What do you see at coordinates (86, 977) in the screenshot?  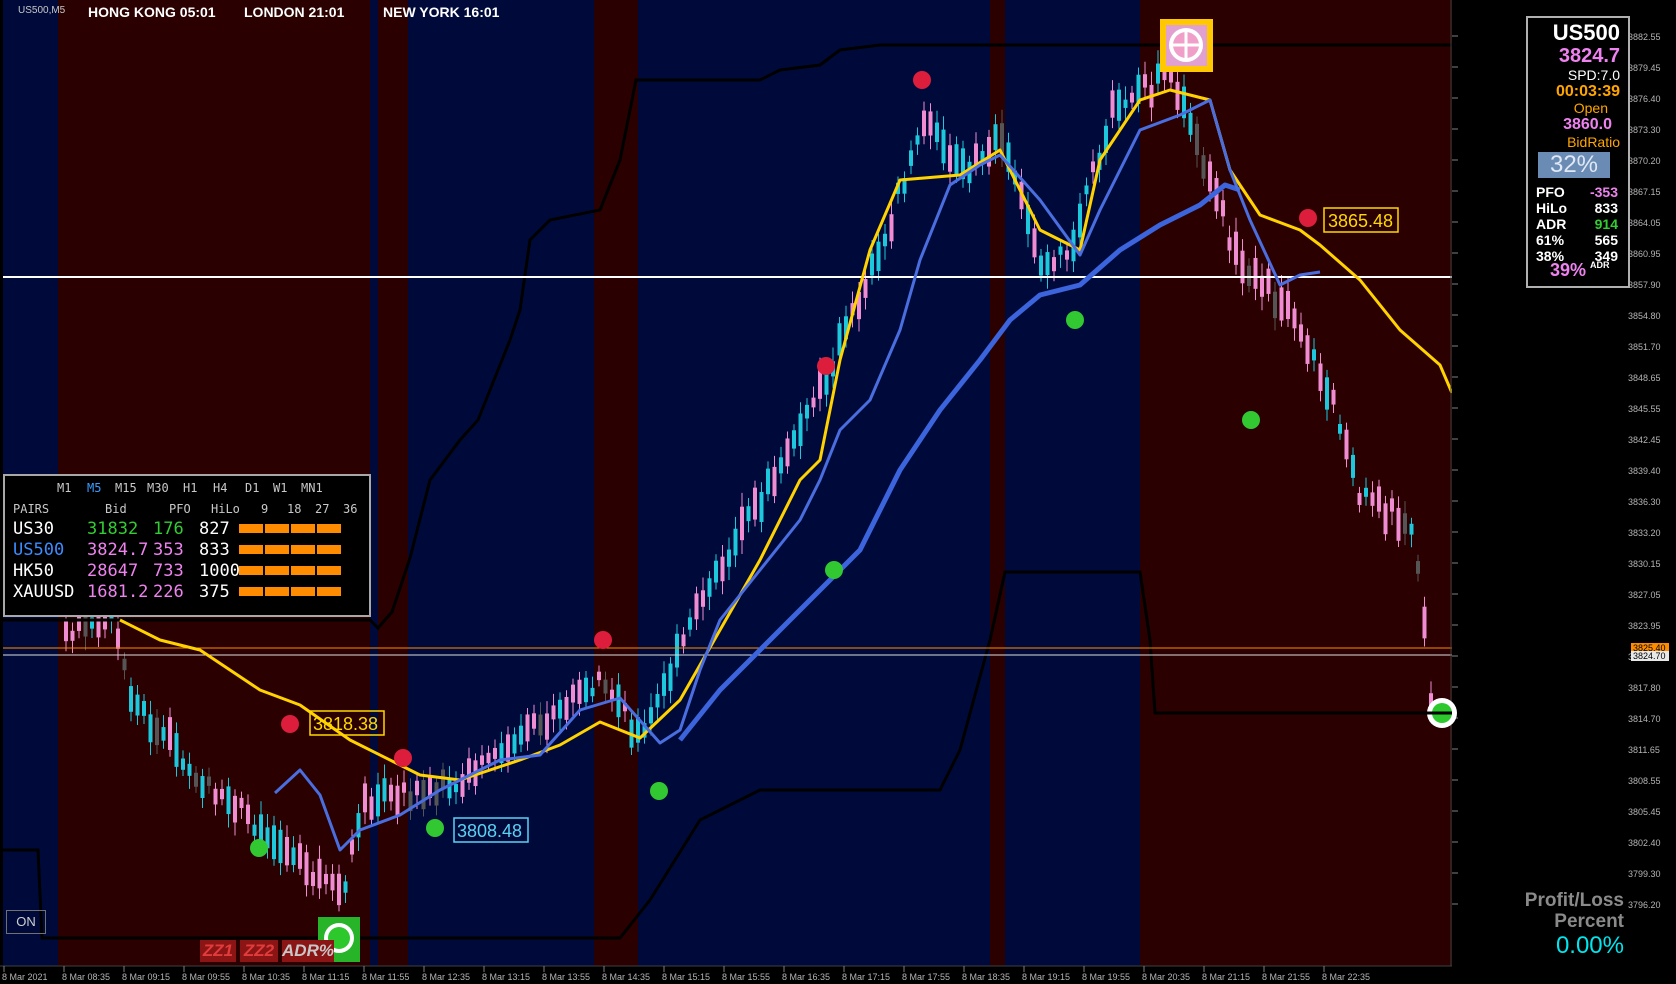 I see `time-tick-label: 8 Mar 08:35` at bounding box center [86, 977].